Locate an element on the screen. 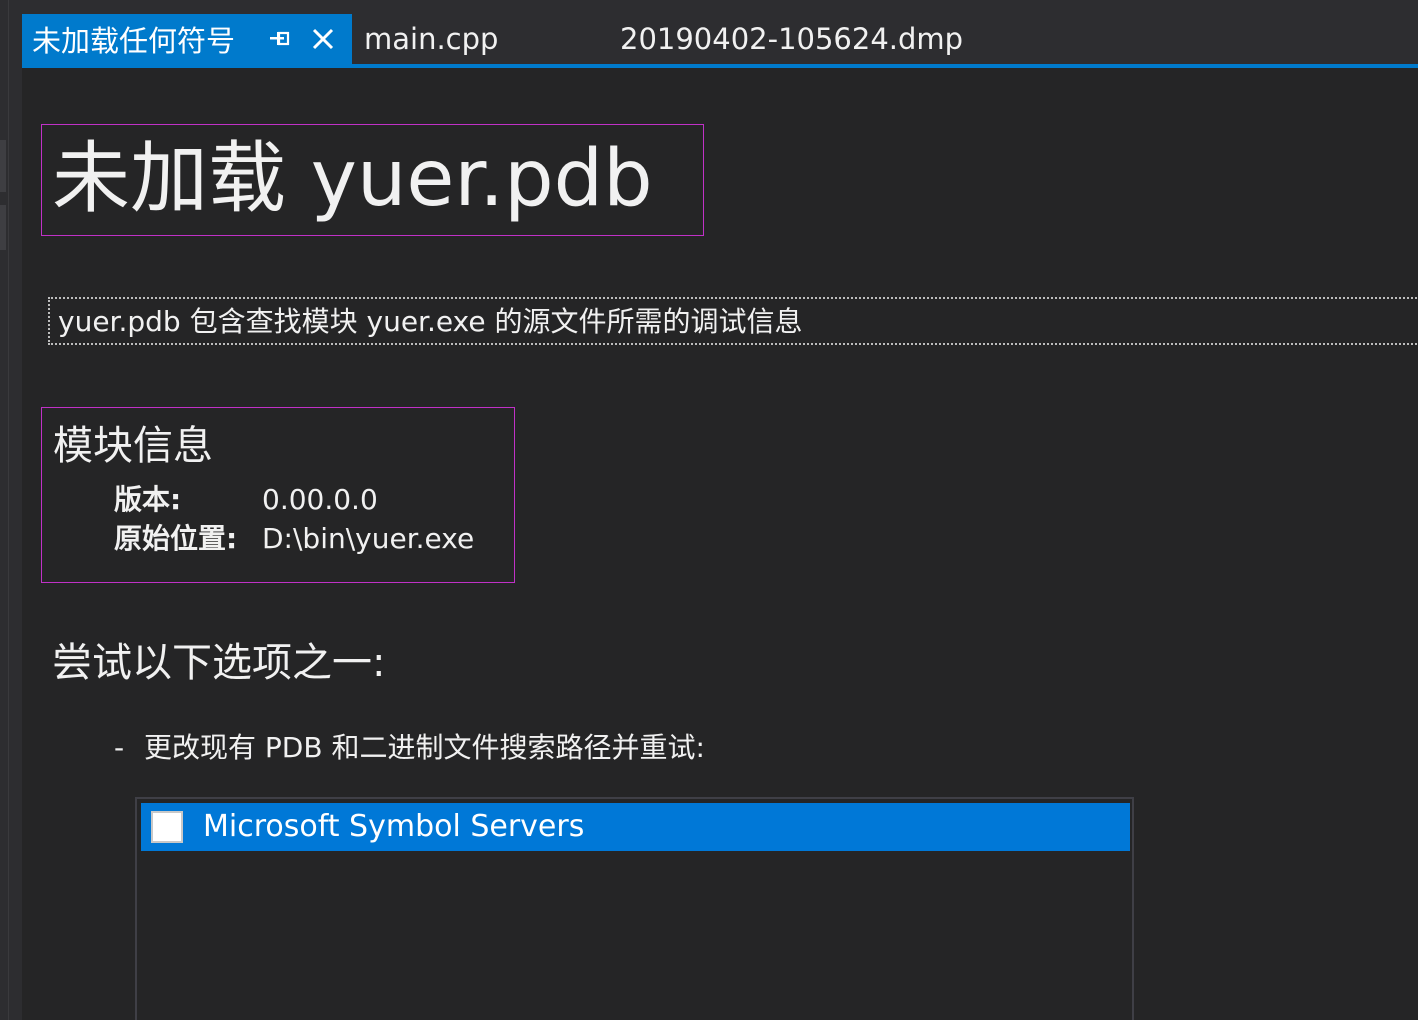 This screenshot has height=1020, width=1418. active-tab-underline is located at coordinates (720, 66).